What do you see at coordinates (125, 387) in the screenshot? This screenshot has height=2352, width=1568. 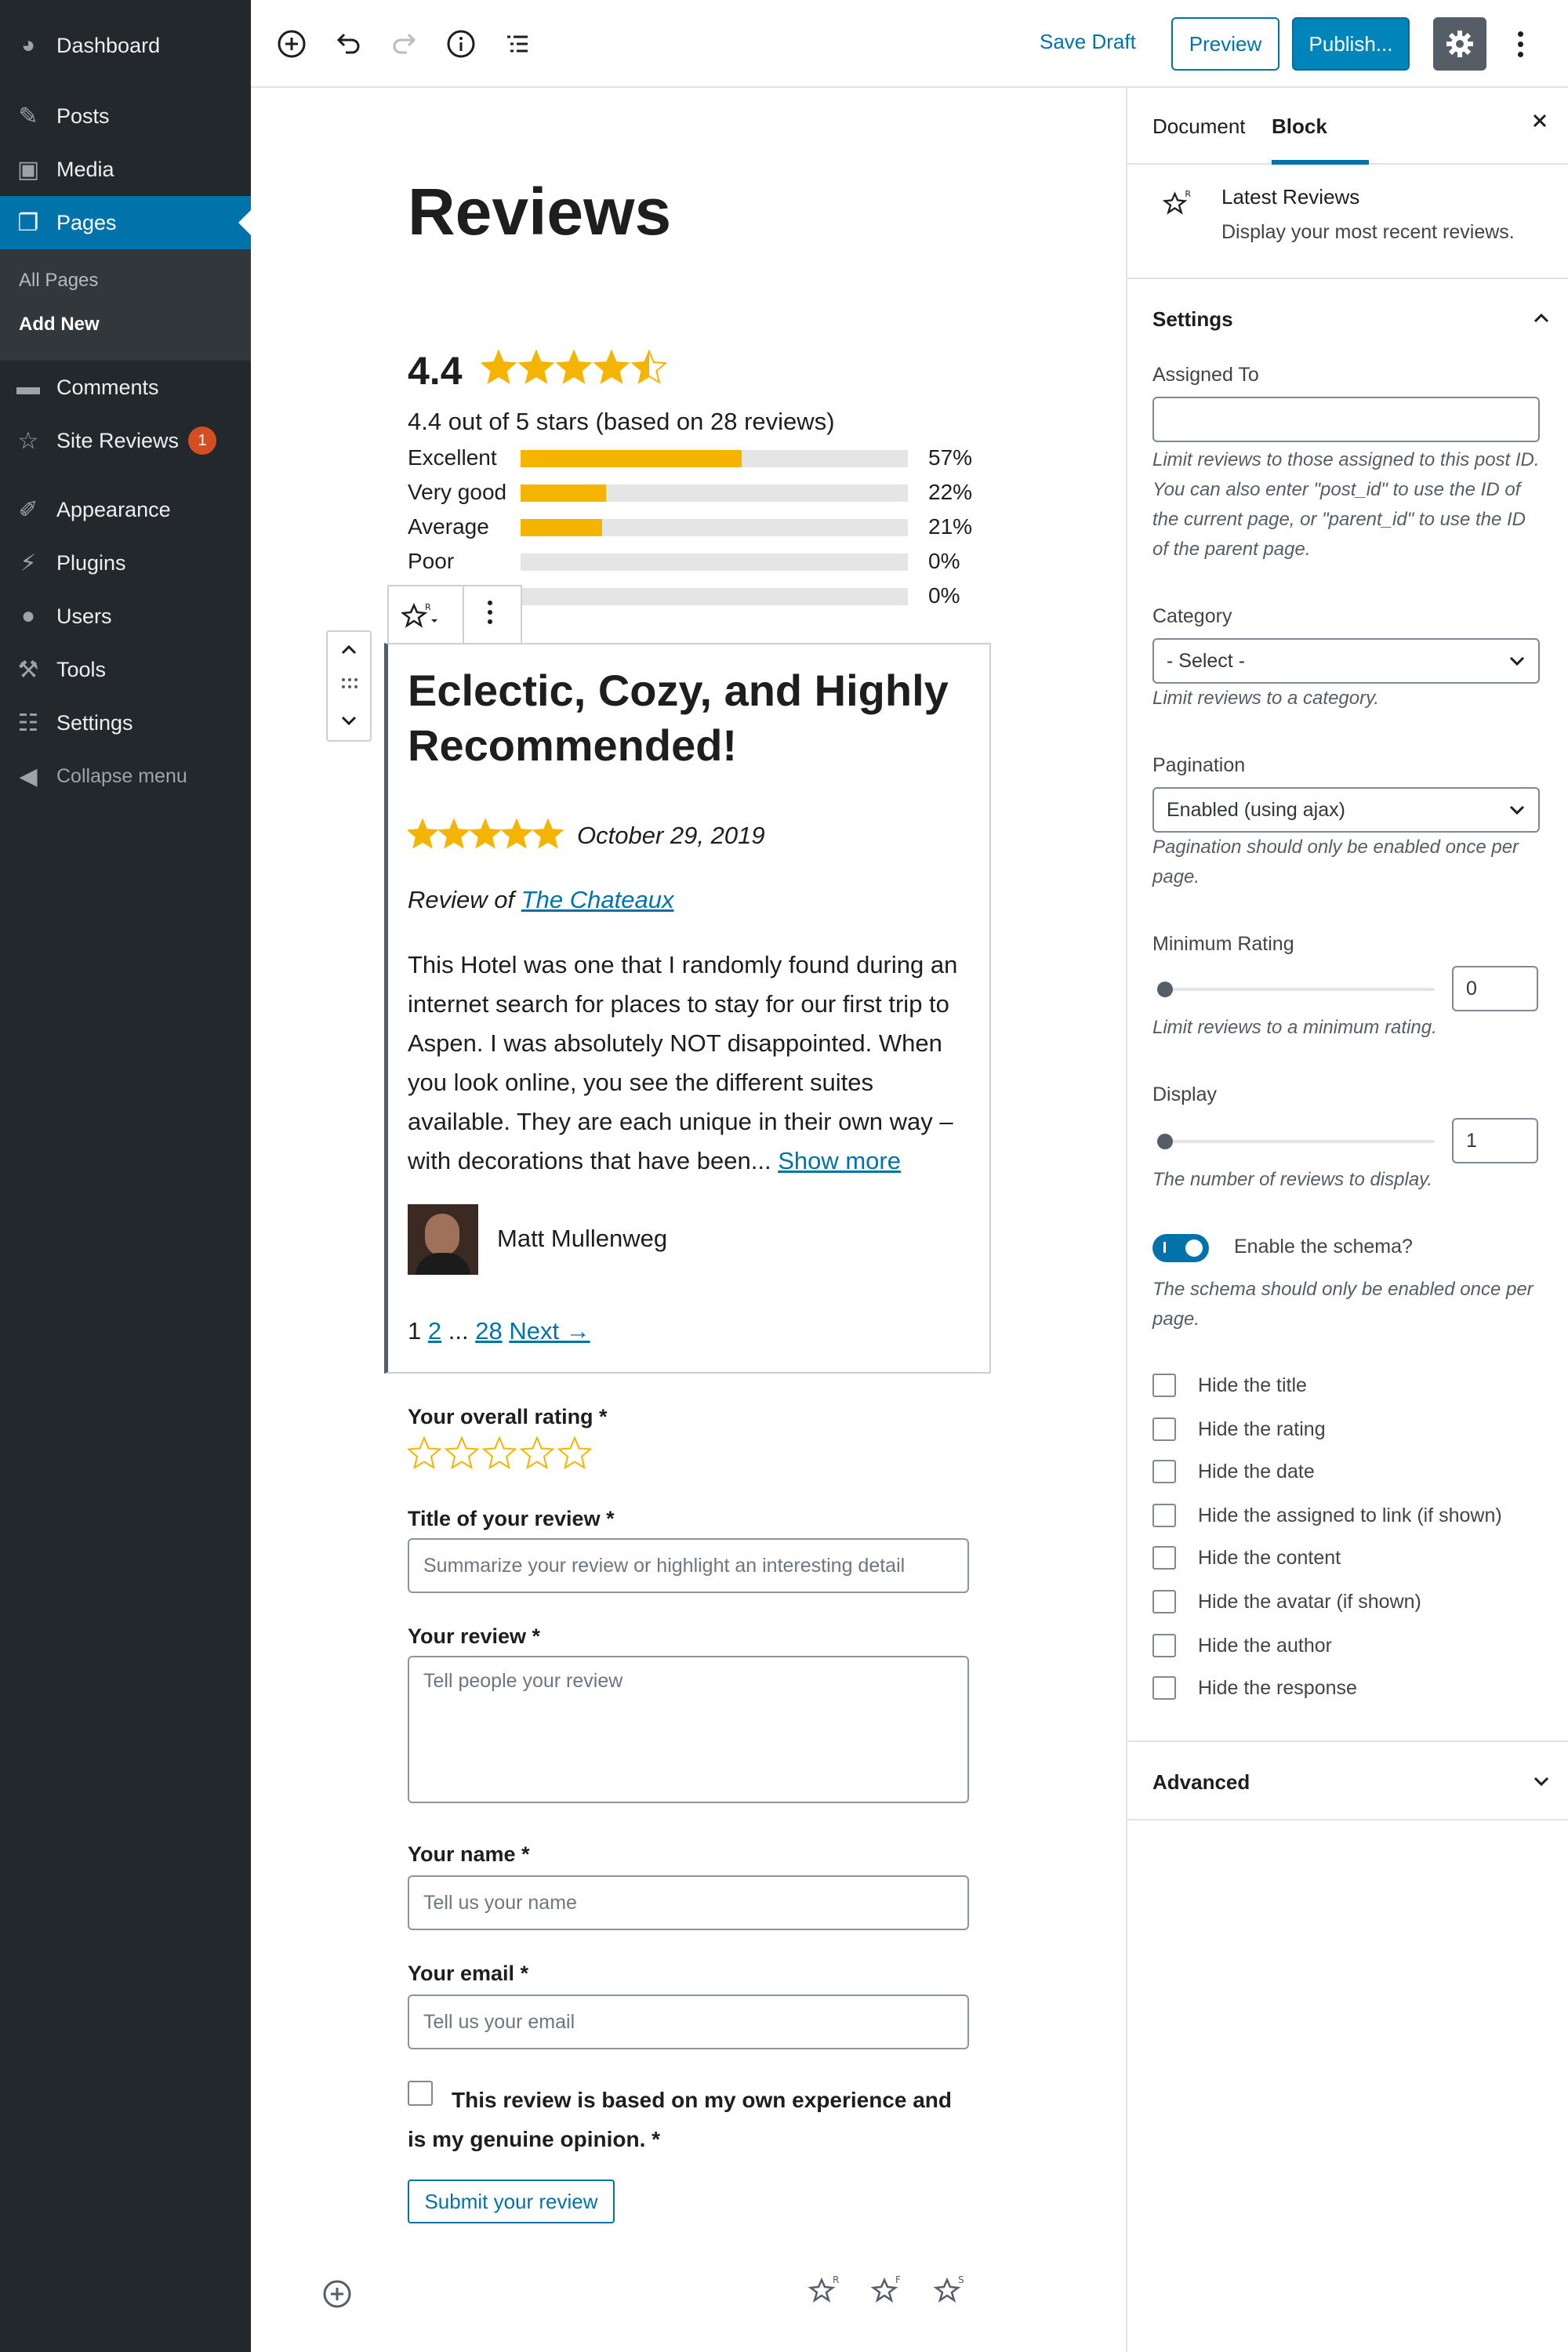 I see `sidebar-item-comments: ▬ Comments` at bounding box center [125, 387].